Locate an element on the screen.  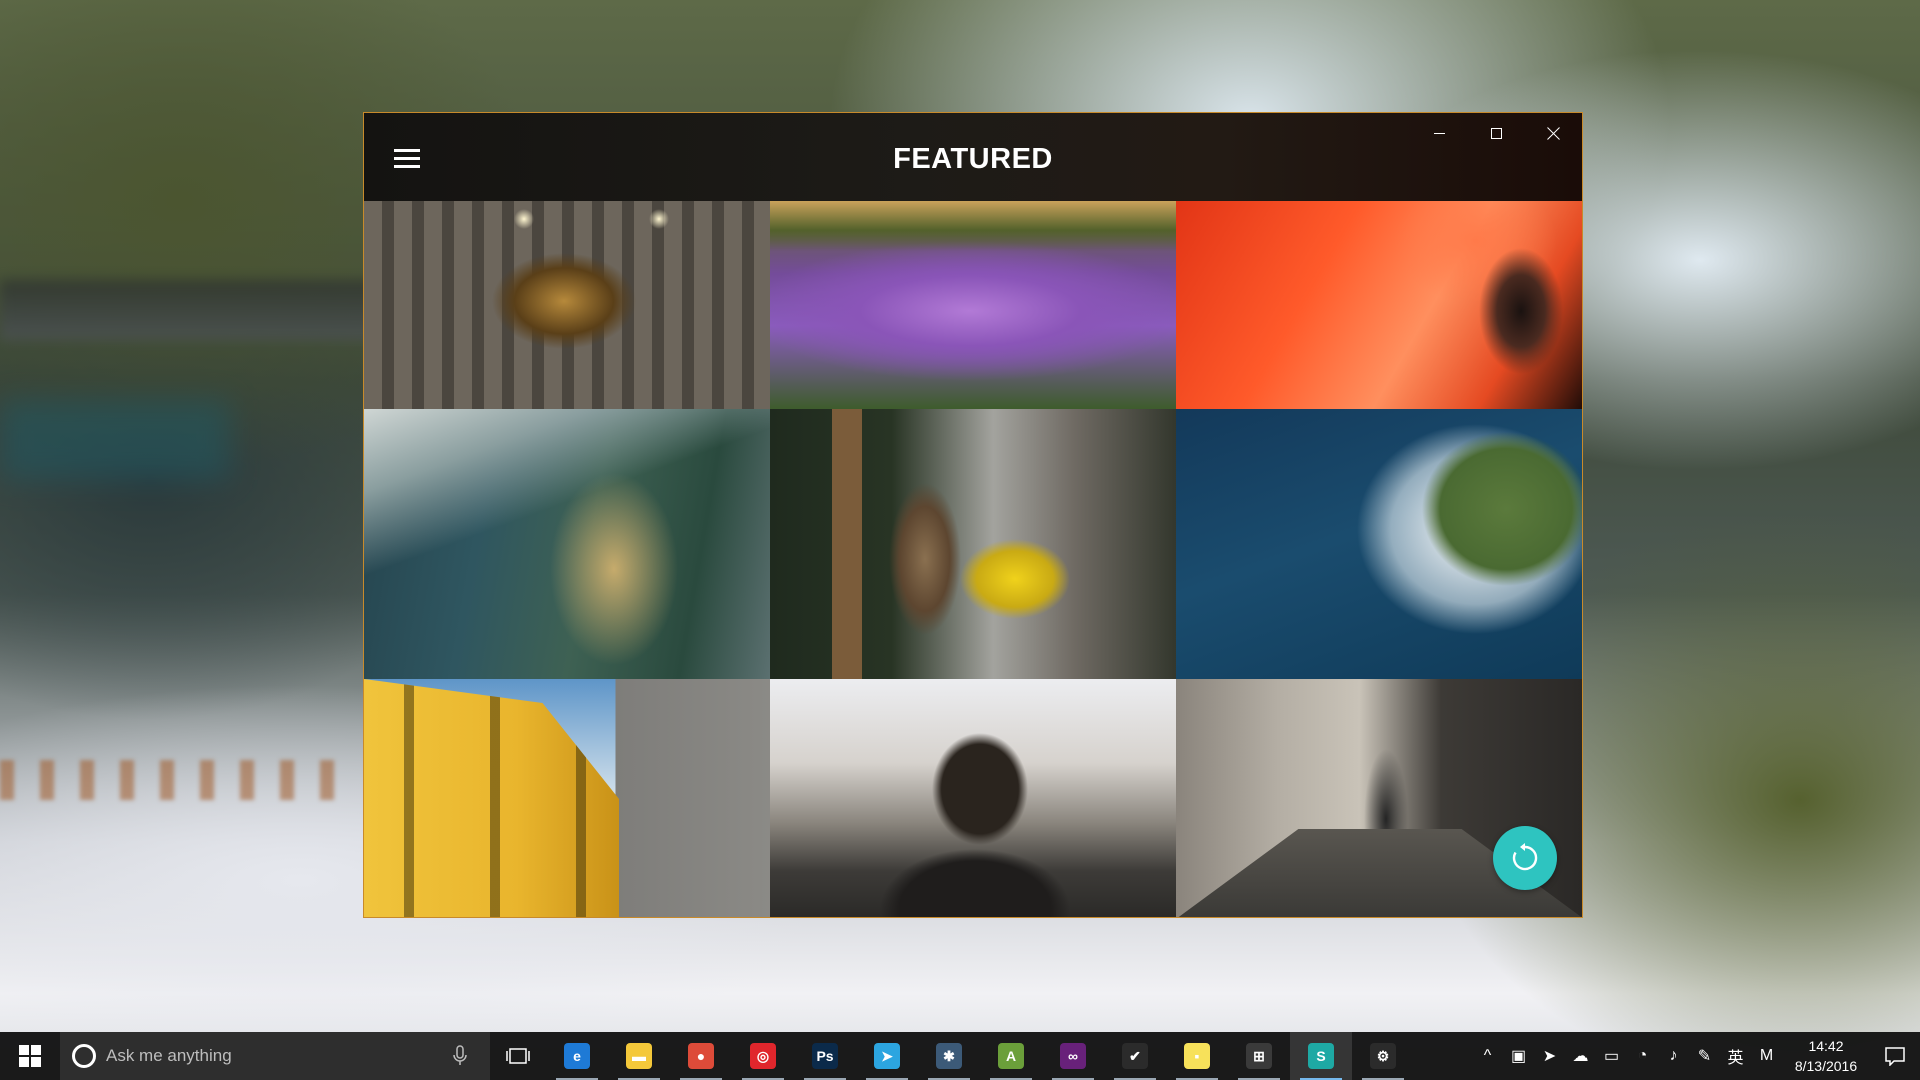
search-placeholder: Ask me anything is located at coordinates (169, 1055).